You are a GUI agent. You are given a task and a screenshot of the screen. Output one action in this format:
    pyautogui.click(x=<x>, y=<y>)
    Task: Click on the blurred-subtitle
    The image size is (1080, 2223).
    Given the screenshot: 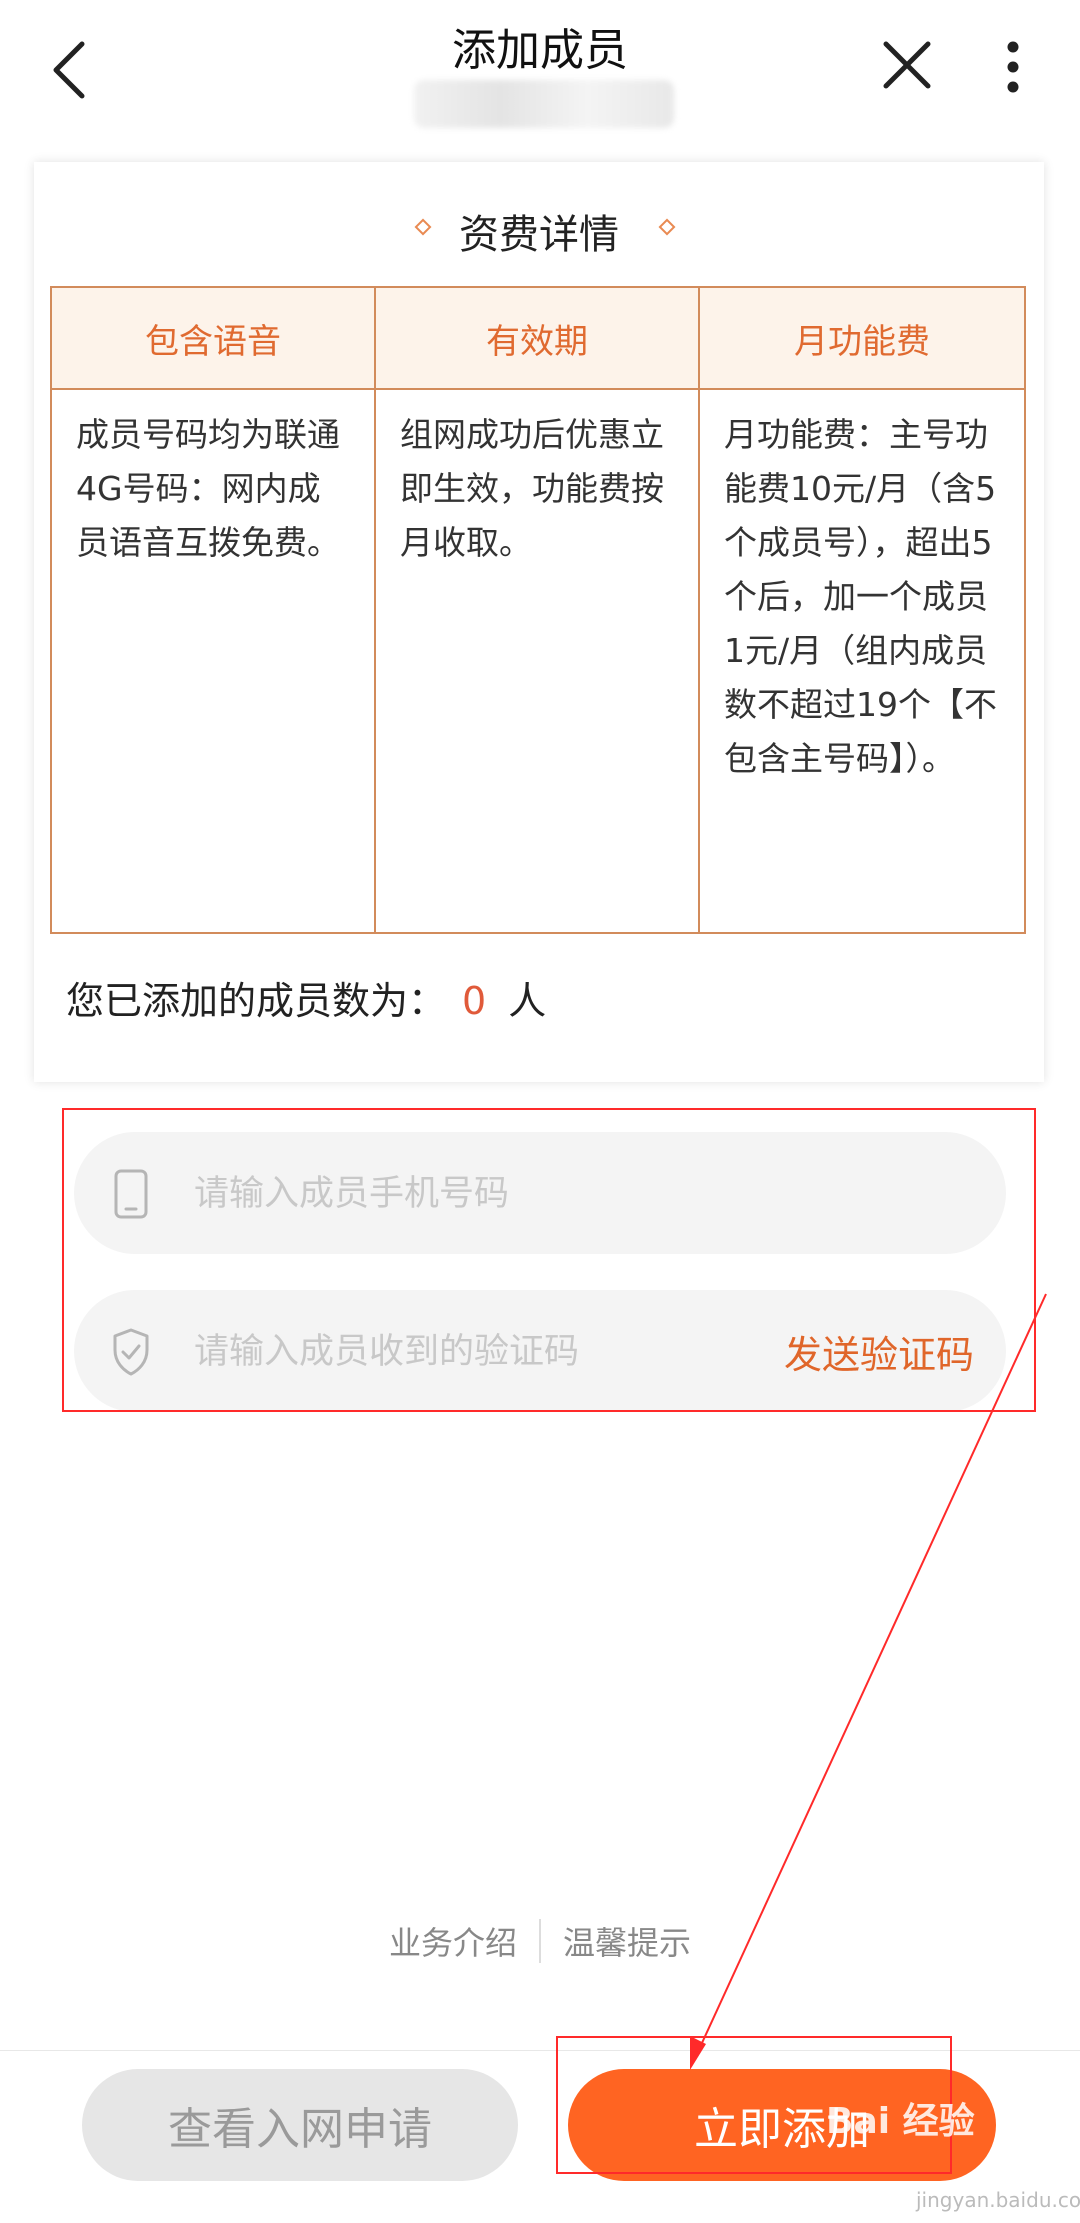 What is the action you would take?
    pyautogui.click(x=544, y=104)
    